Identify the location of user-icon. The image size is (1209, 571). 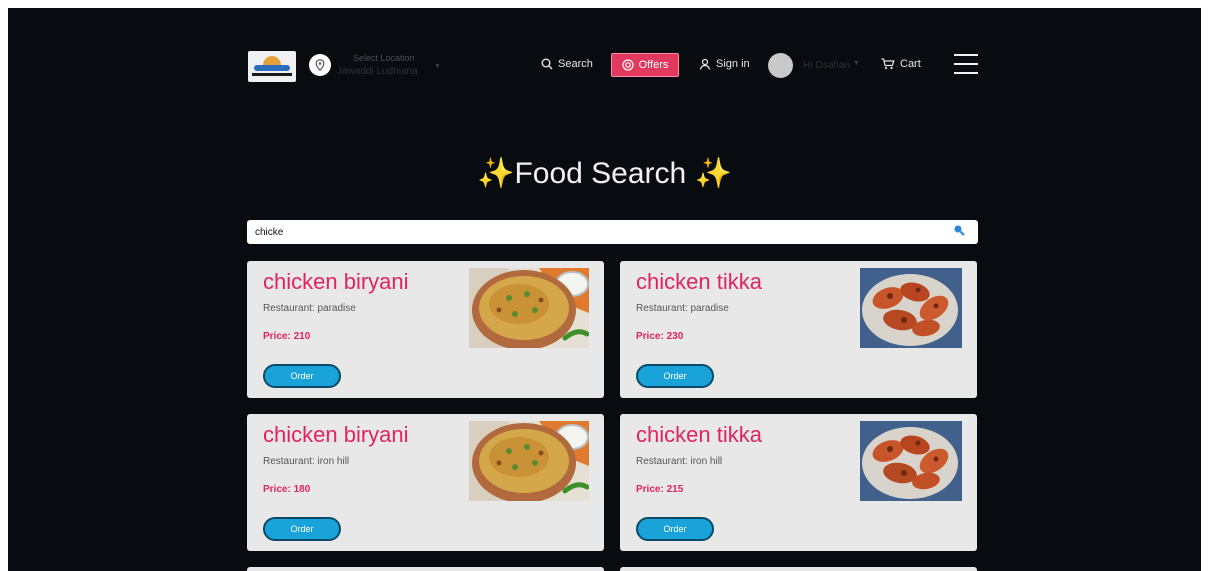
(705, 64).